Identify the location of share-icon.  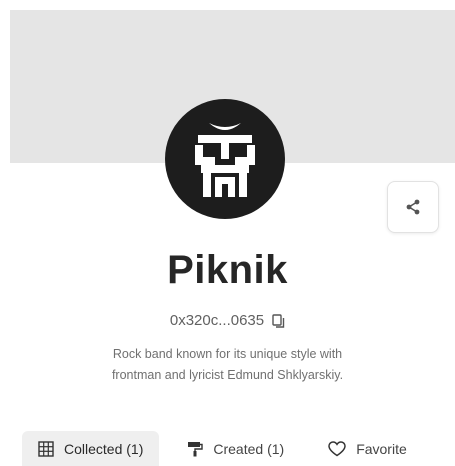
(413, 207).